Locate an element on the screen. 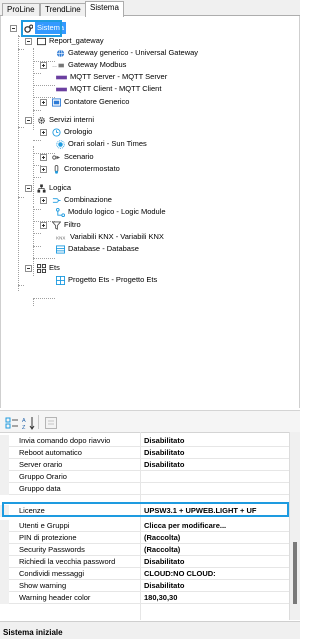 This screenshot has width=320, height=639. tree-item-cronotermostato: Cronotermostato is located at coordinates (160, 169).